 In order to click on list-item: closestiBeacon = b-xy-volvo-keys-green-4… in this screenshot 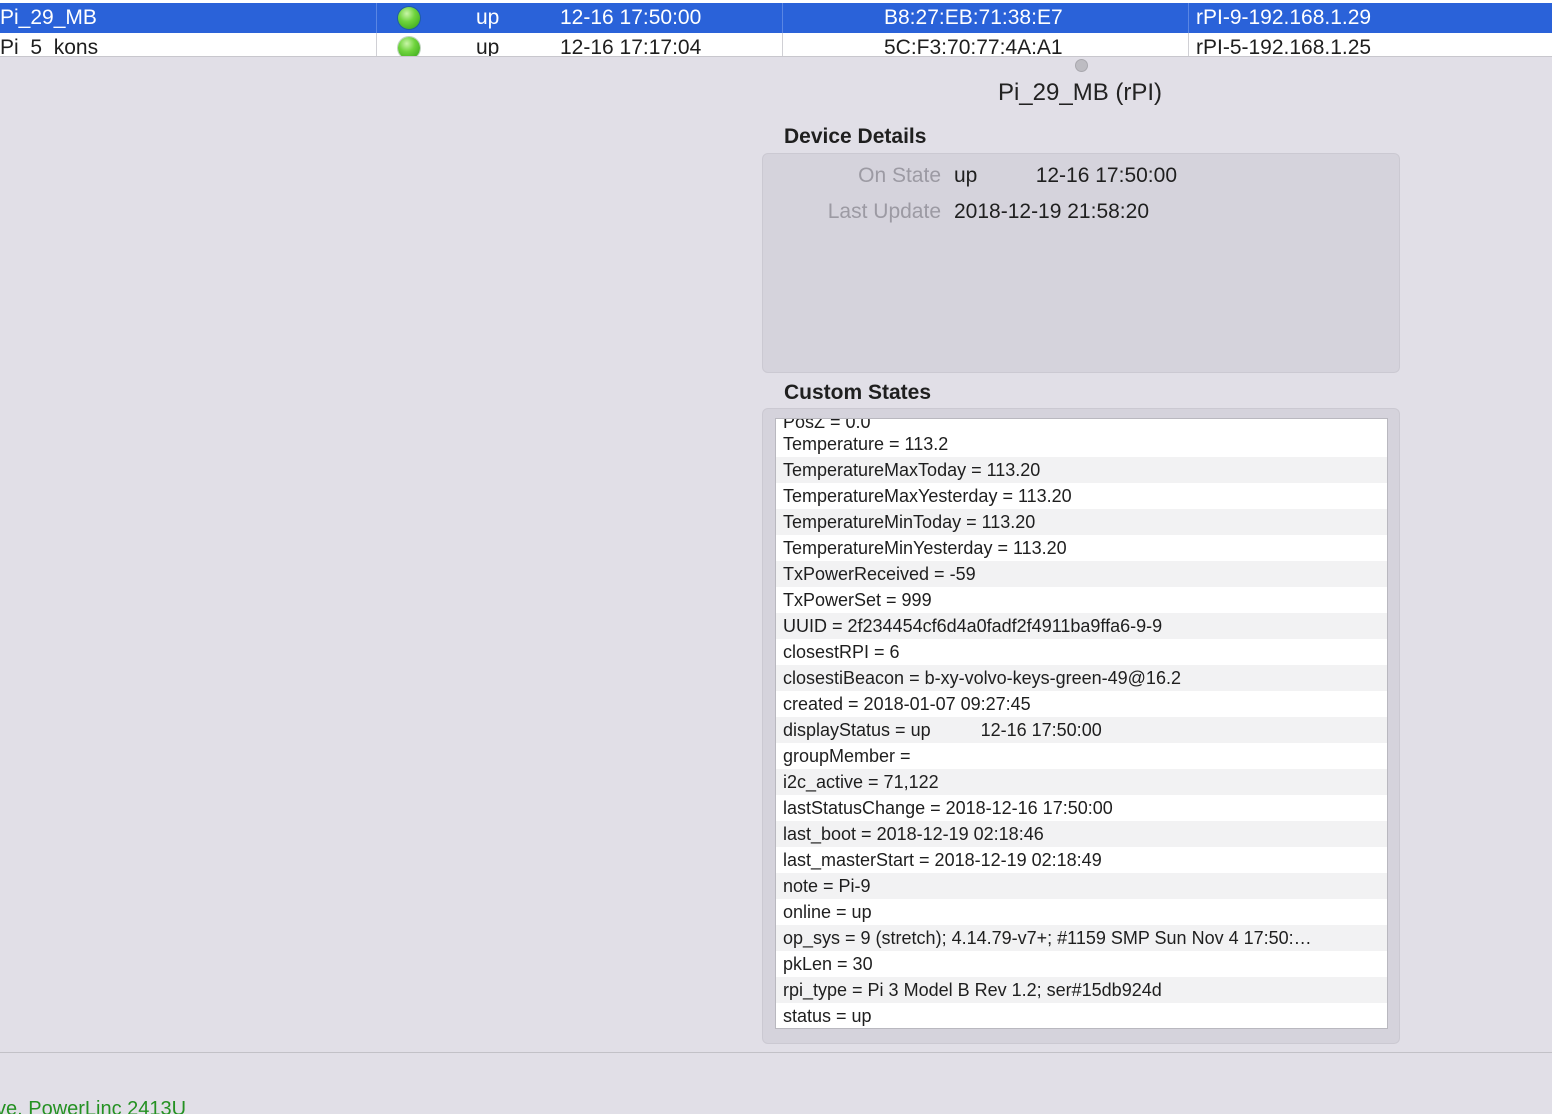, I will do `click(1081, 678)`.